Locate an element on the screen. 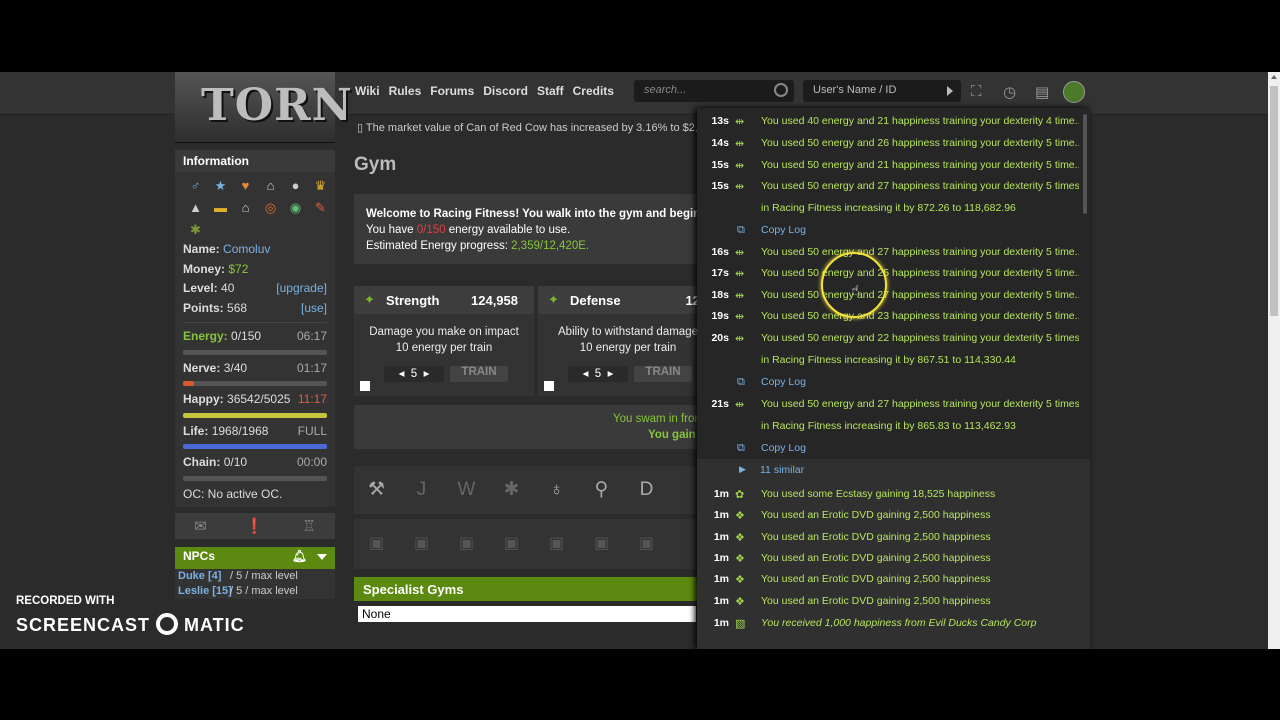 The height and width of the screenshot is (720, 1280). npc-item: Leslie [15]/ 5 / max level is located at coordinates (255, 591).